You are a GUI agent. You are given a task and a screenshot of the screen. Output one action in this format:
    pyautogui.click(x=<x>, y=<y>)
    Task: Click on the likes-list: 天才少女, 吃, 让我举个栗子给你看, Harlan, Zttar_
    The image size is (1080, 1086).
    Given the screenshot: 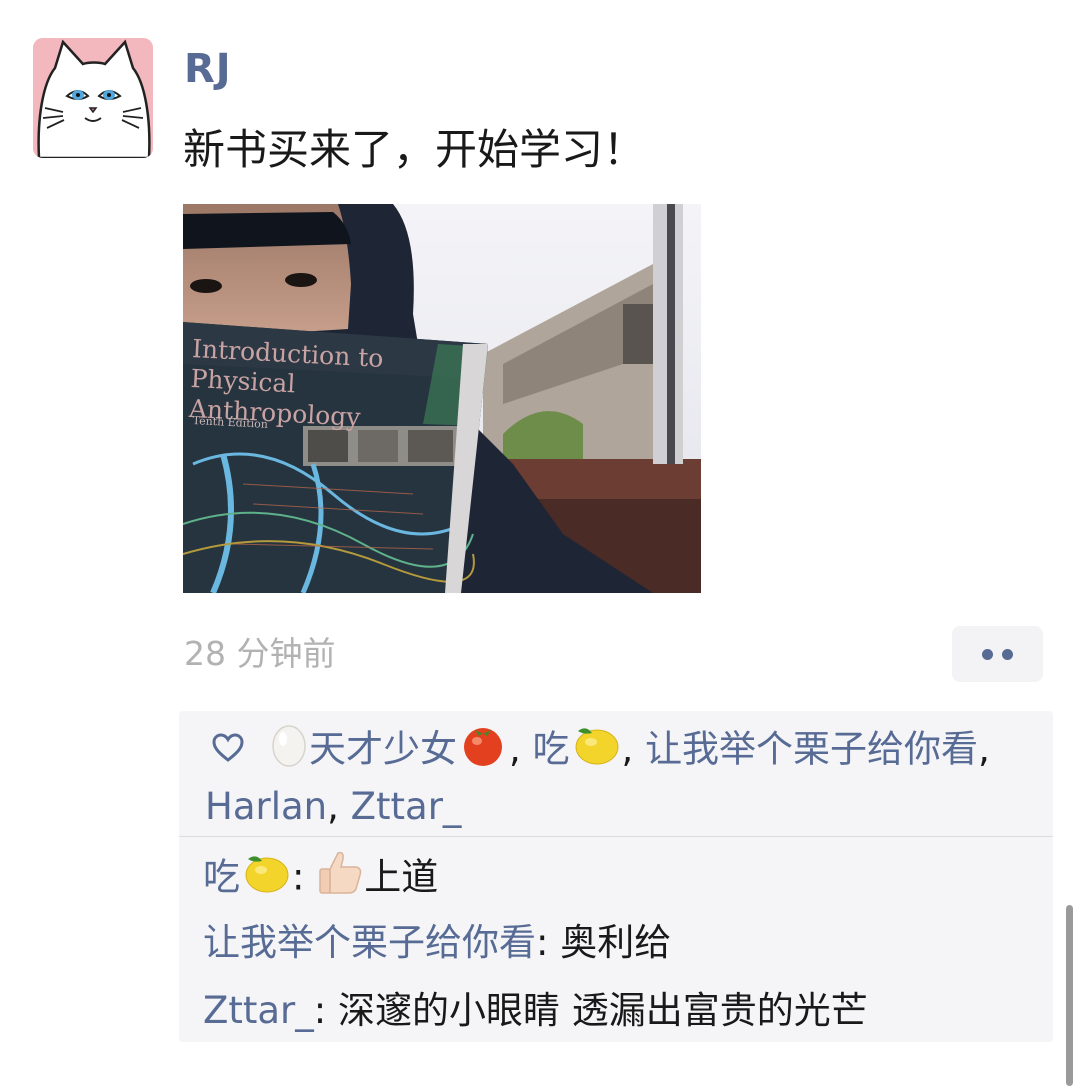 What is the action you would take?
    pyautogui.click(x=624, y=777)
    